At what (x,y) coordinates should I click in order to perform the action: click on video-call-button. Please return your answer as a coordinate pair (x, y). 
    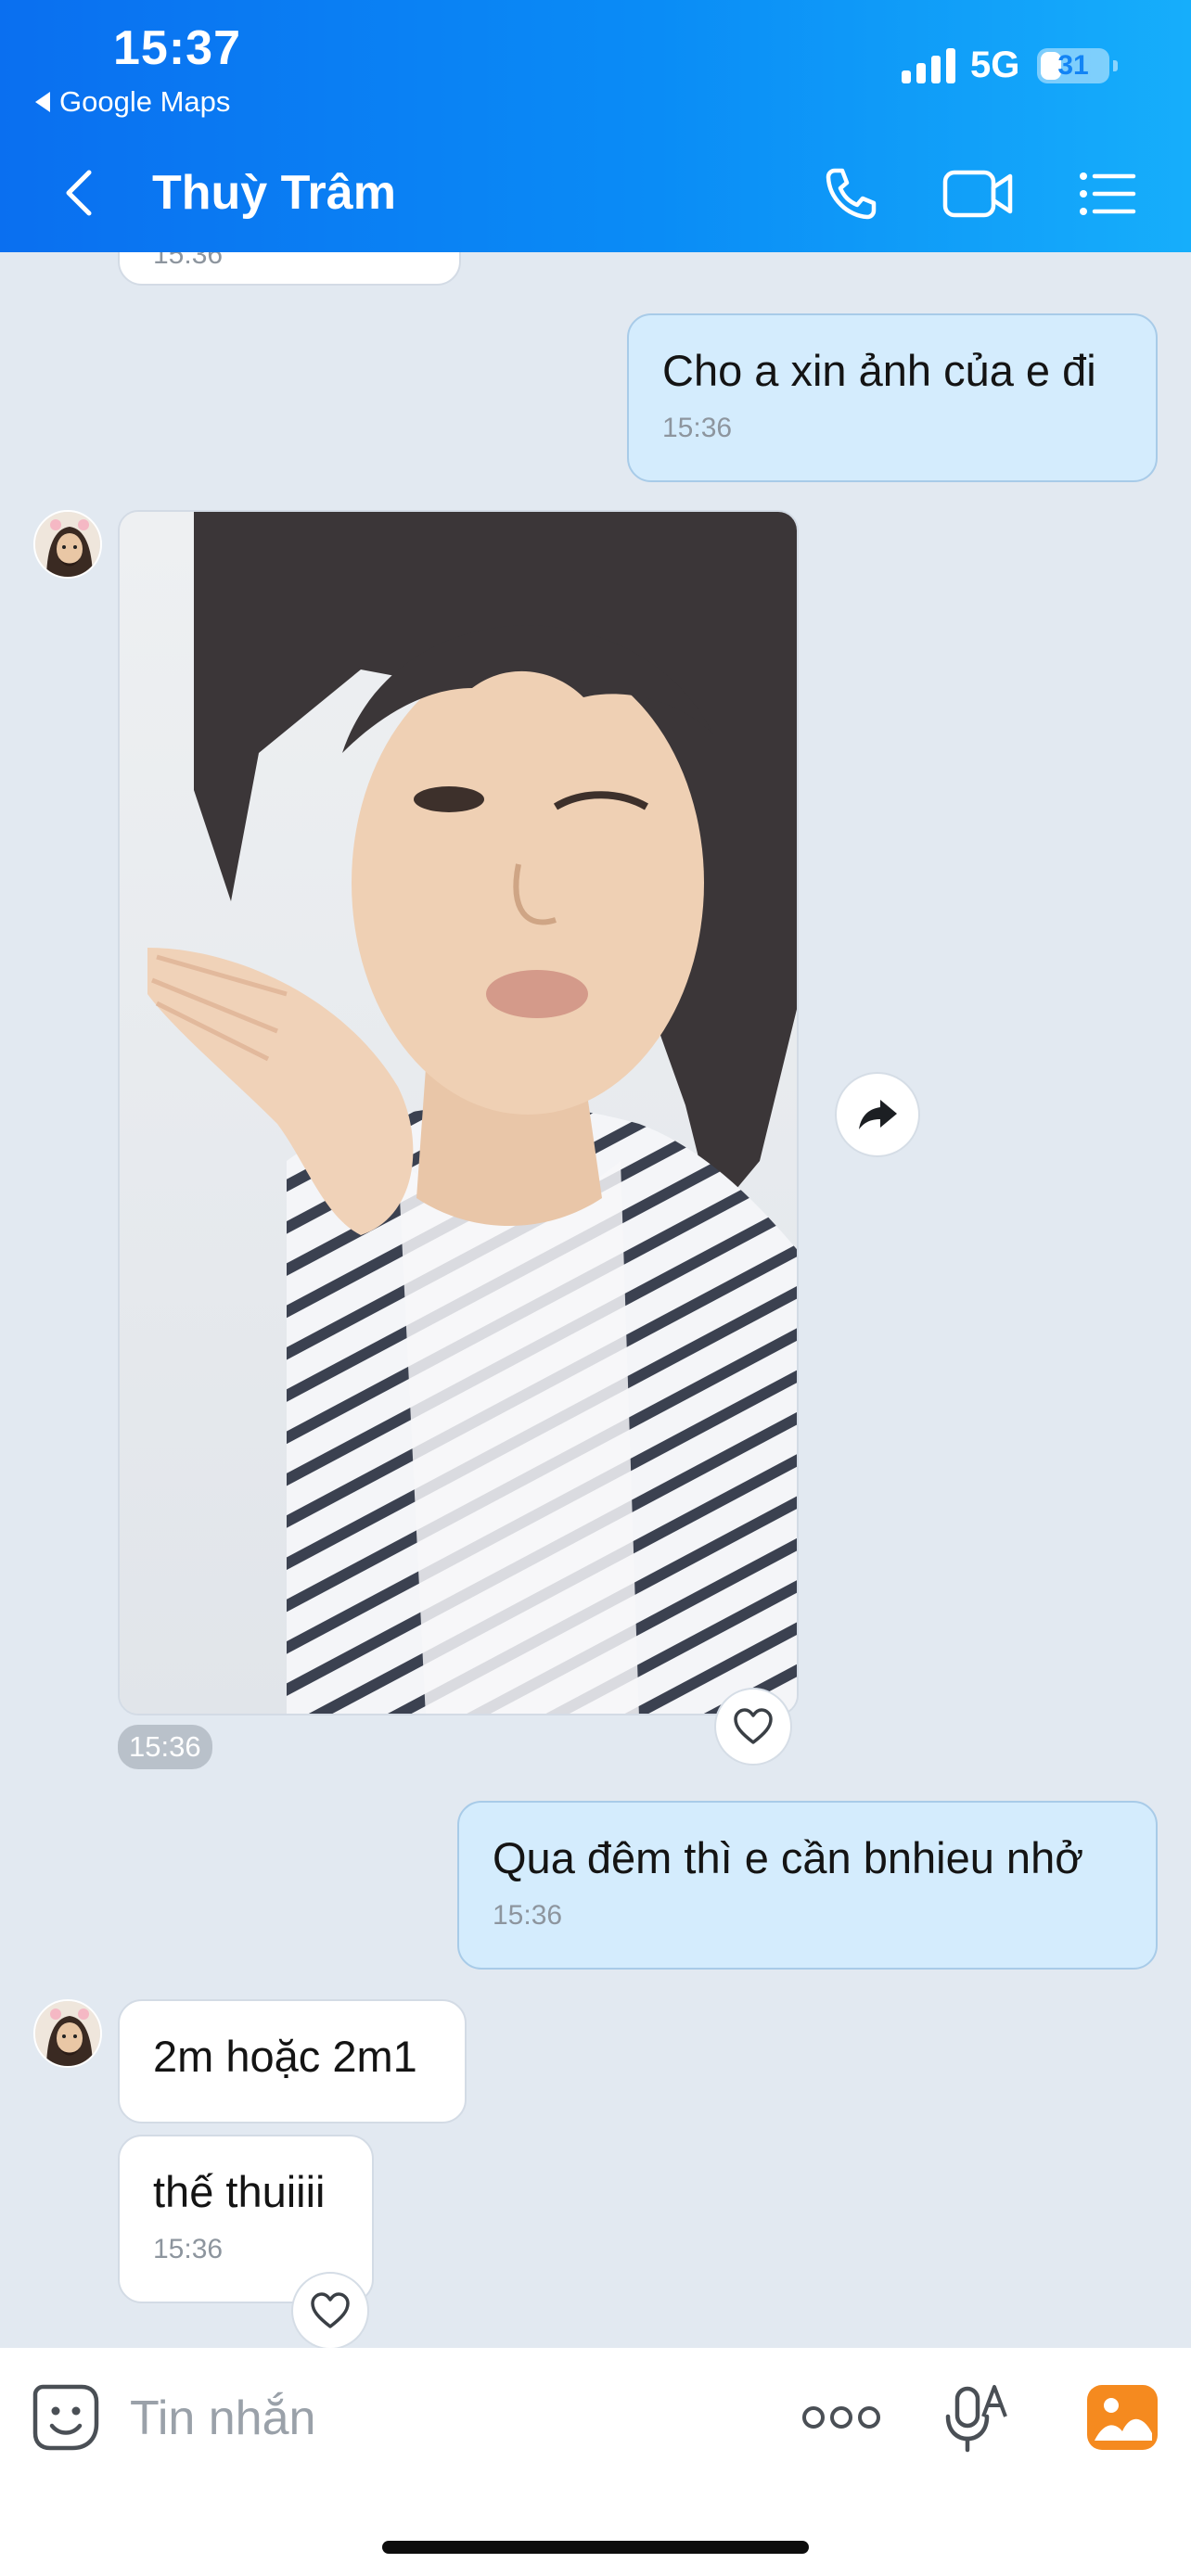
    Looking at the image, I should click on (978, 193).